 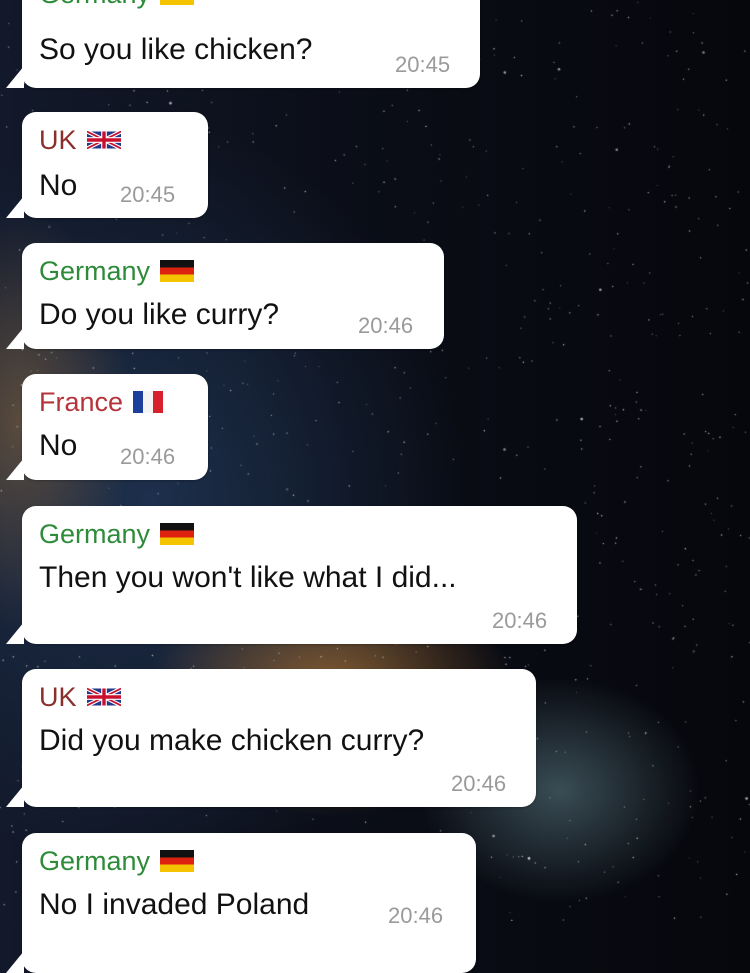 What do you see at coordinates (148, 401) in the screenshot?
I see `france-flag-icon` at bounding box center [148, 401].